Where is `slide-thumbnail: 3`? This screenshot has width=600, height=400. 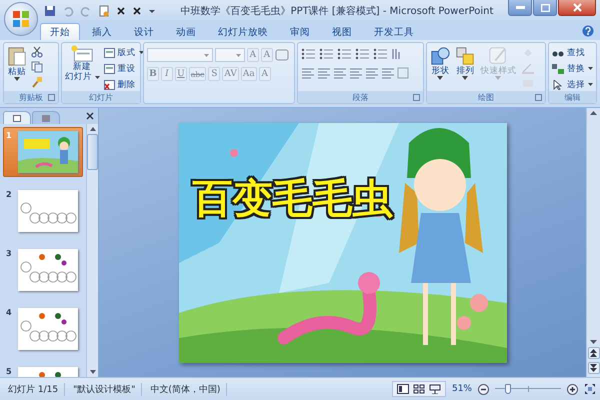
slide-thumbnail: 3 is located at coordinates (43, 270).